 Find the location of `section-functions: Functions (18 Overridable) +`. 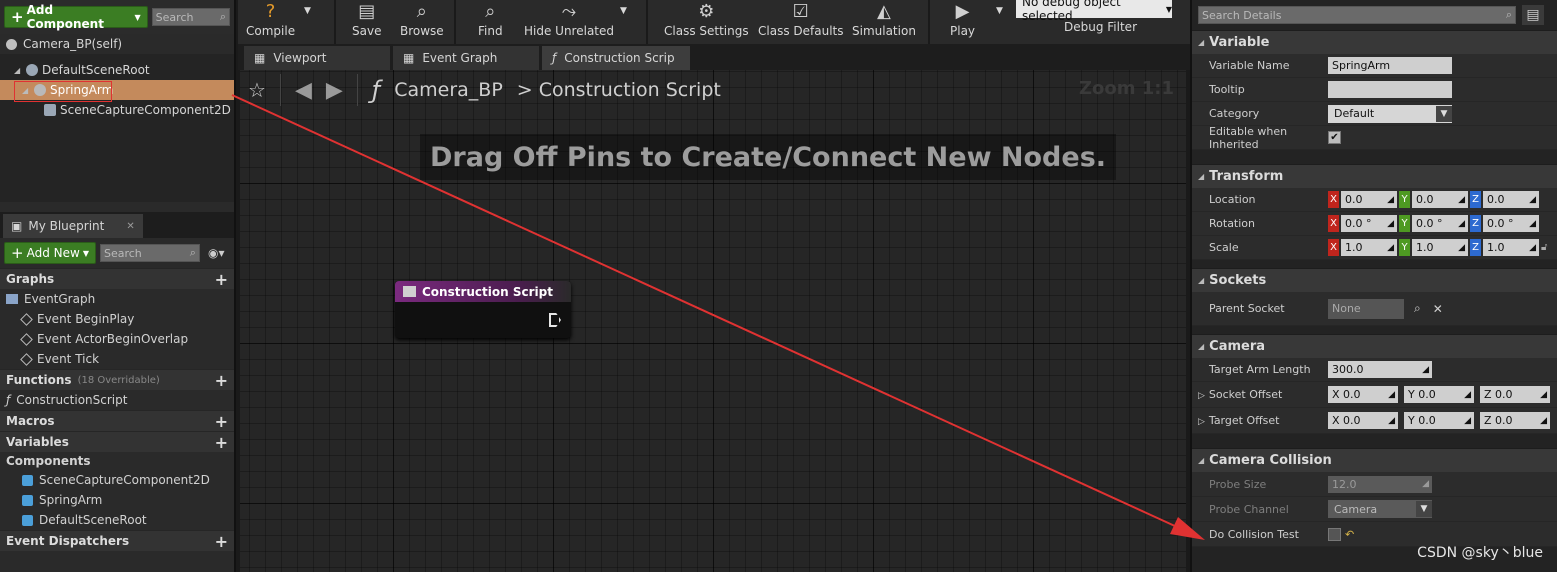

section-functions: Functions (18 Overridable) + is located at coordinates (117, 379).